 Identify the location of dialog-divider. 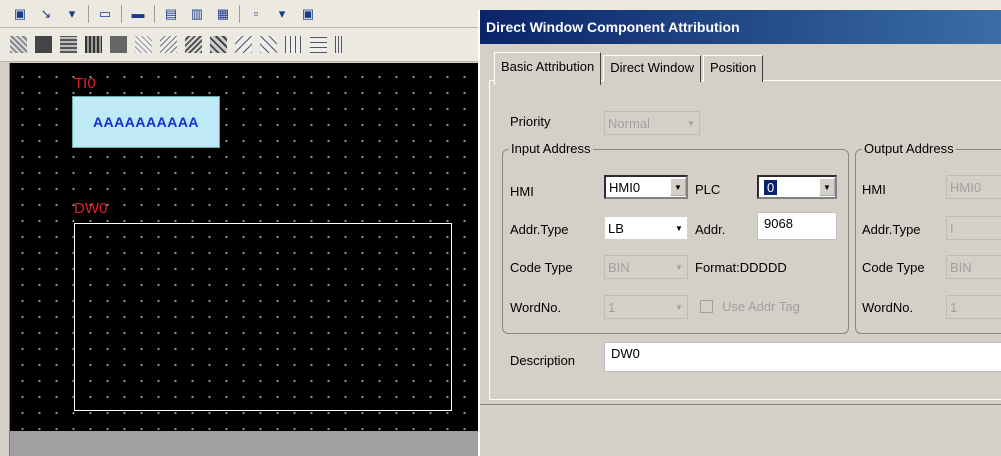
(740, 404).